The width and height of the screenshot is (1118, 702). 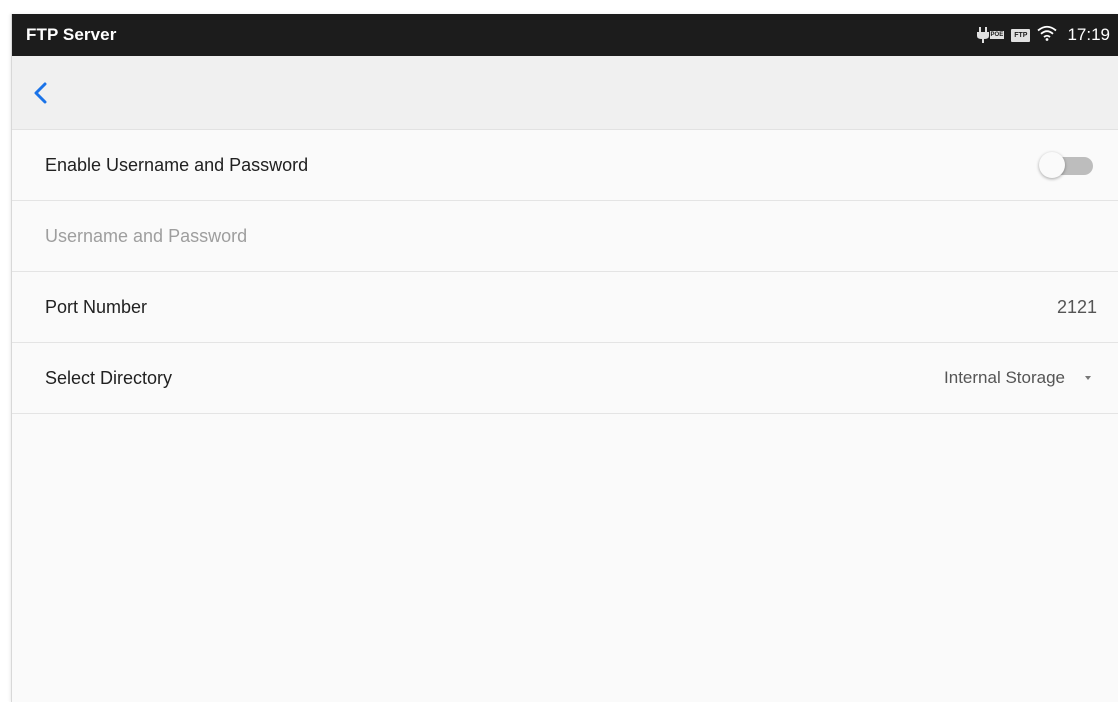 I want to click on credentials-label: Username and Password, so click(x=146, y=235).